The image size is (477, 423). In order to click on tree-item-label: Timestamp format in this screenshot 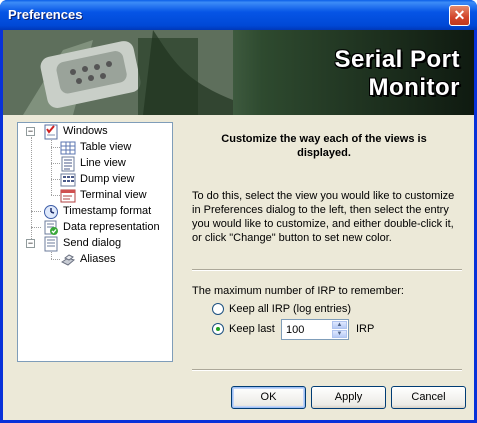, I will do `click(107, 211)`.